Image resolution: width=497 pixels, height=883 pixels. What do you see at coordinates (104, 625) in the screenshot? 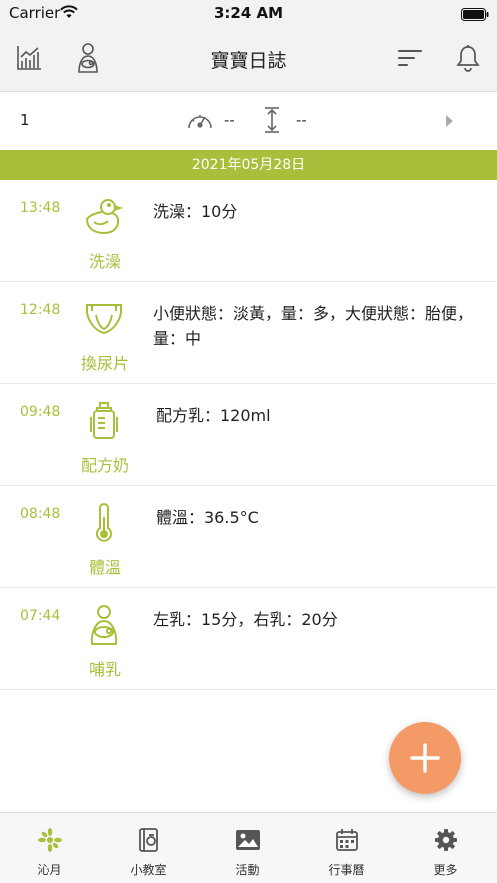
I see `breastfeeding-icon` at bounding box center [104, 625].